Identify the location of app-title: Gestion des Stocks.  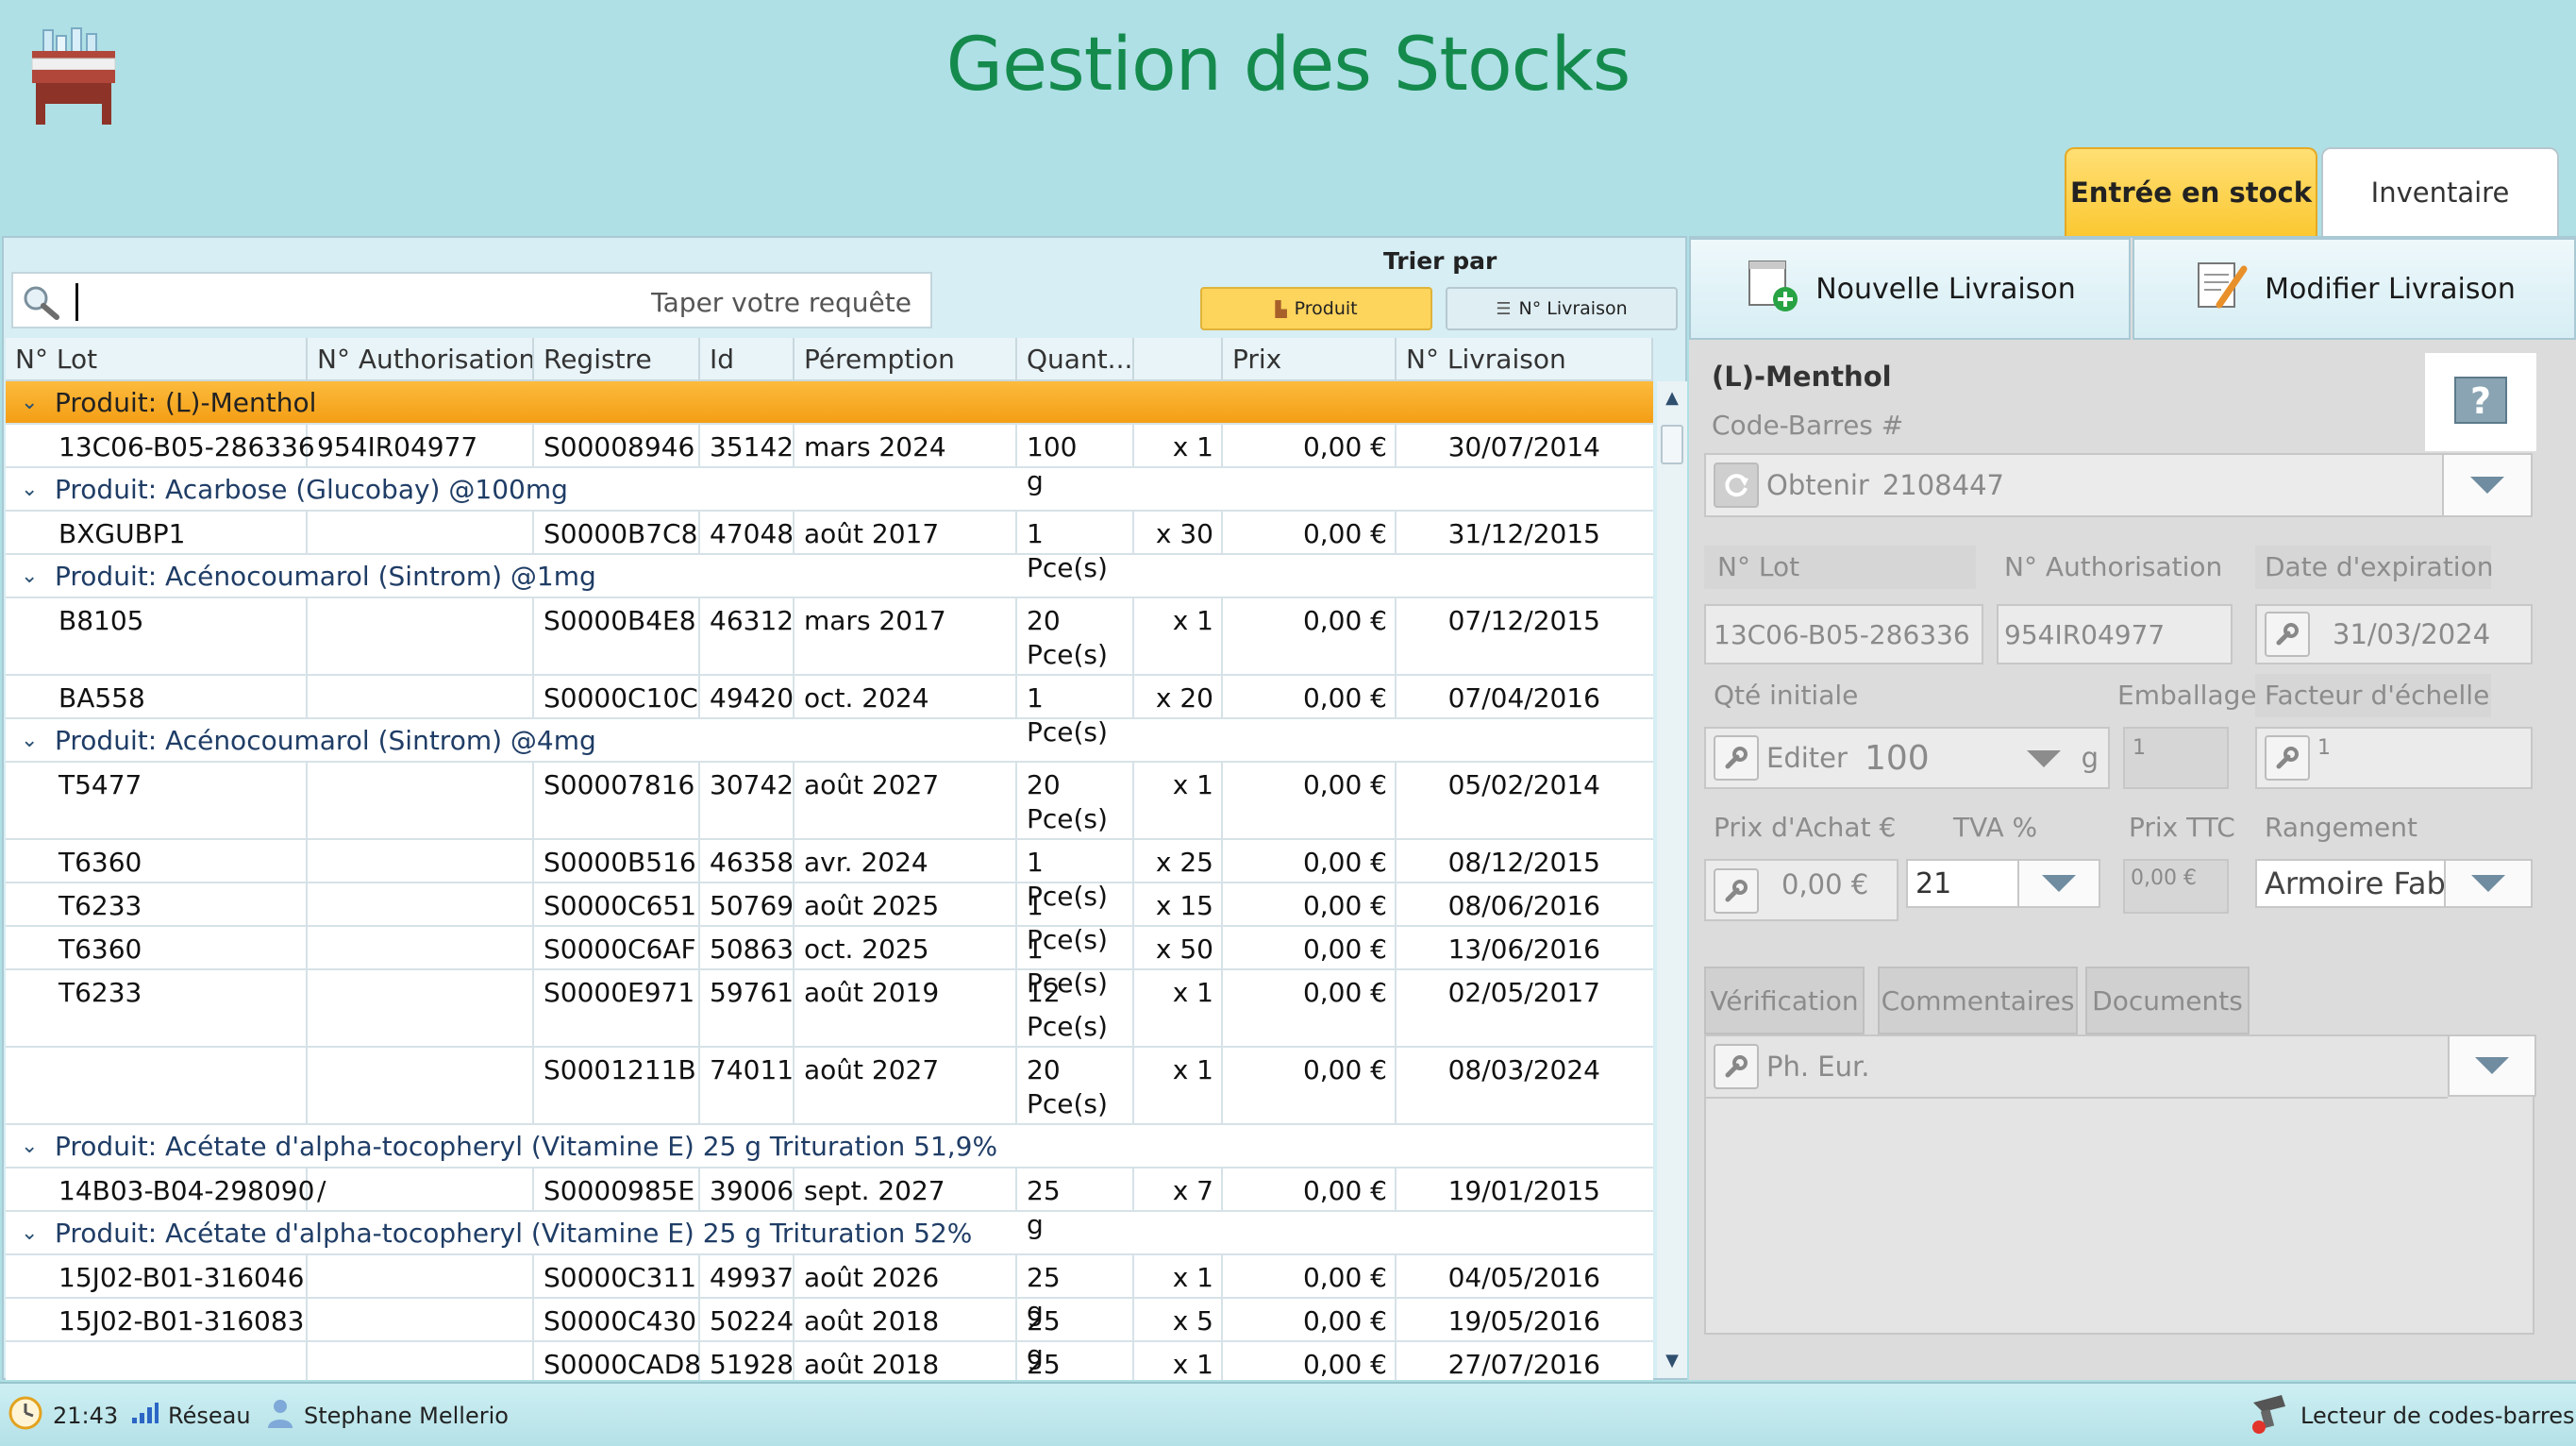
(1288, 65).